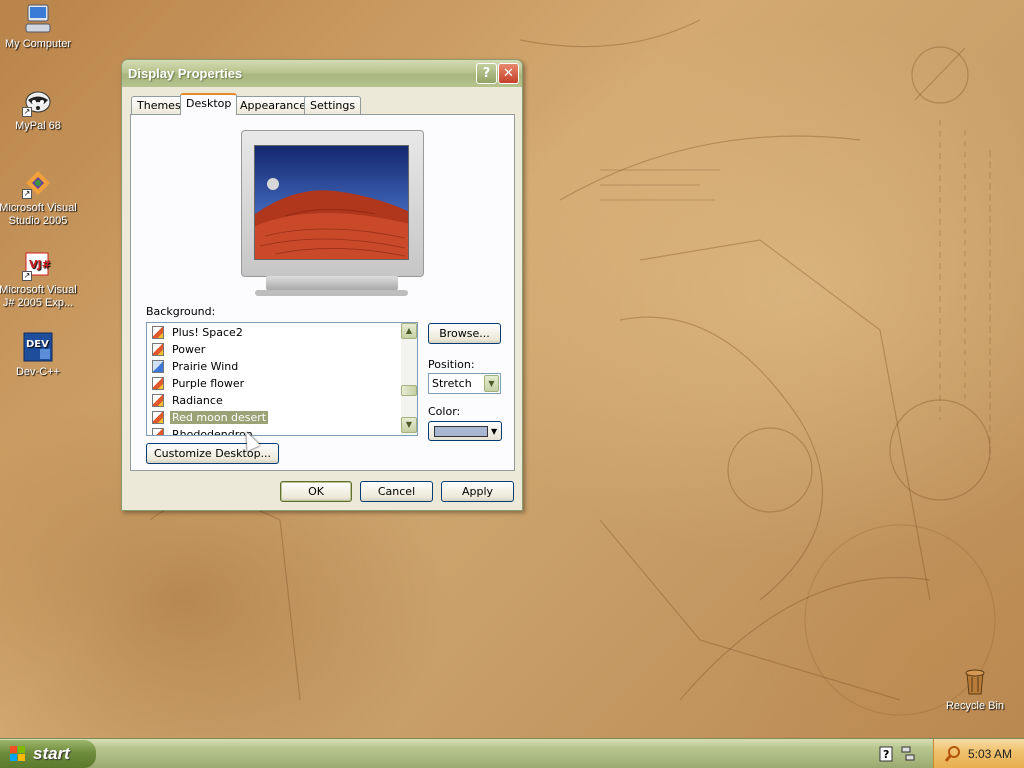 The width and height of the screenshot is (1024, 768). What do you see at coordinates (331, 293) in the screenshot?
I see `monitor-foot` at bounding box center [331, 293].